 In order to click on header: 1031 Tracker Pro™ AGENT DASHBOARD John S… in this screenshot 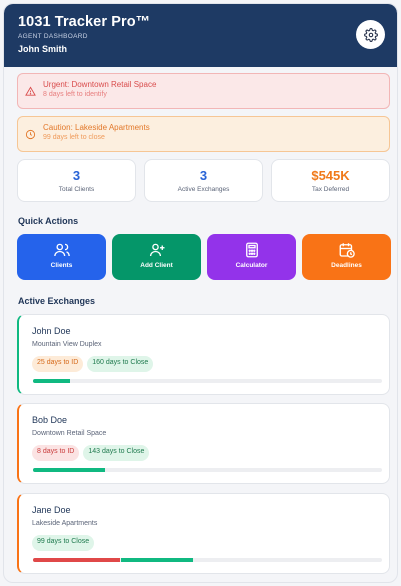, I will do `click(200, 35)`.